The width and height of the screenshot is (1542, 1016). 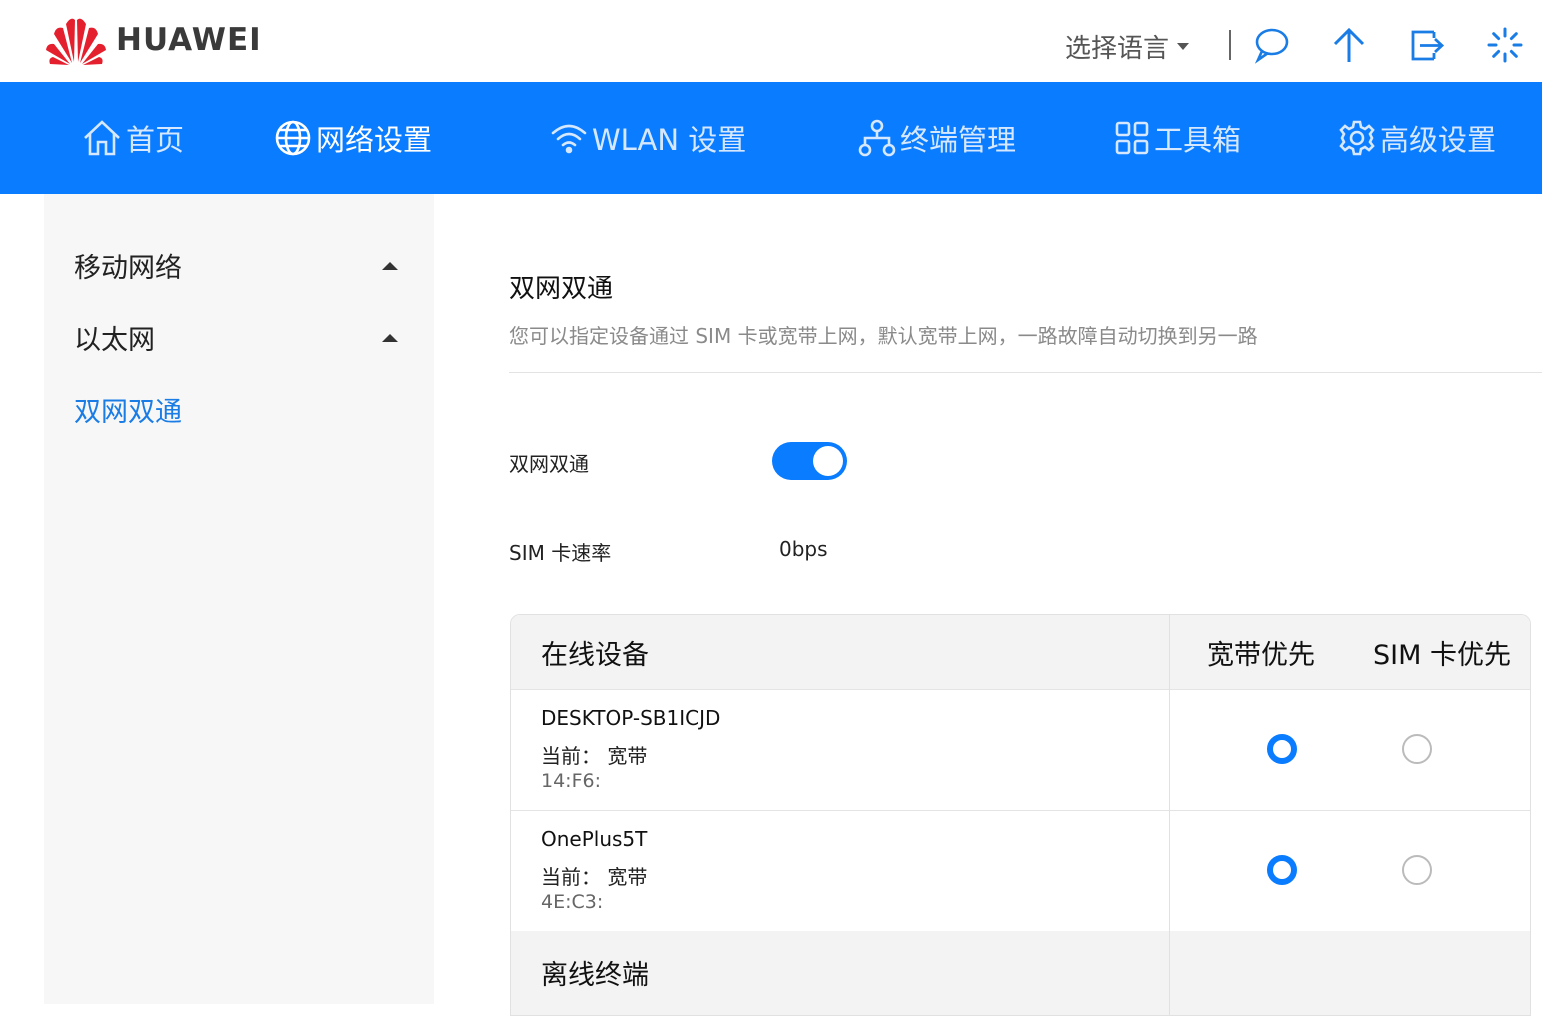 I want to click on language-label: 选择语言, so click(x=1117, y=49).